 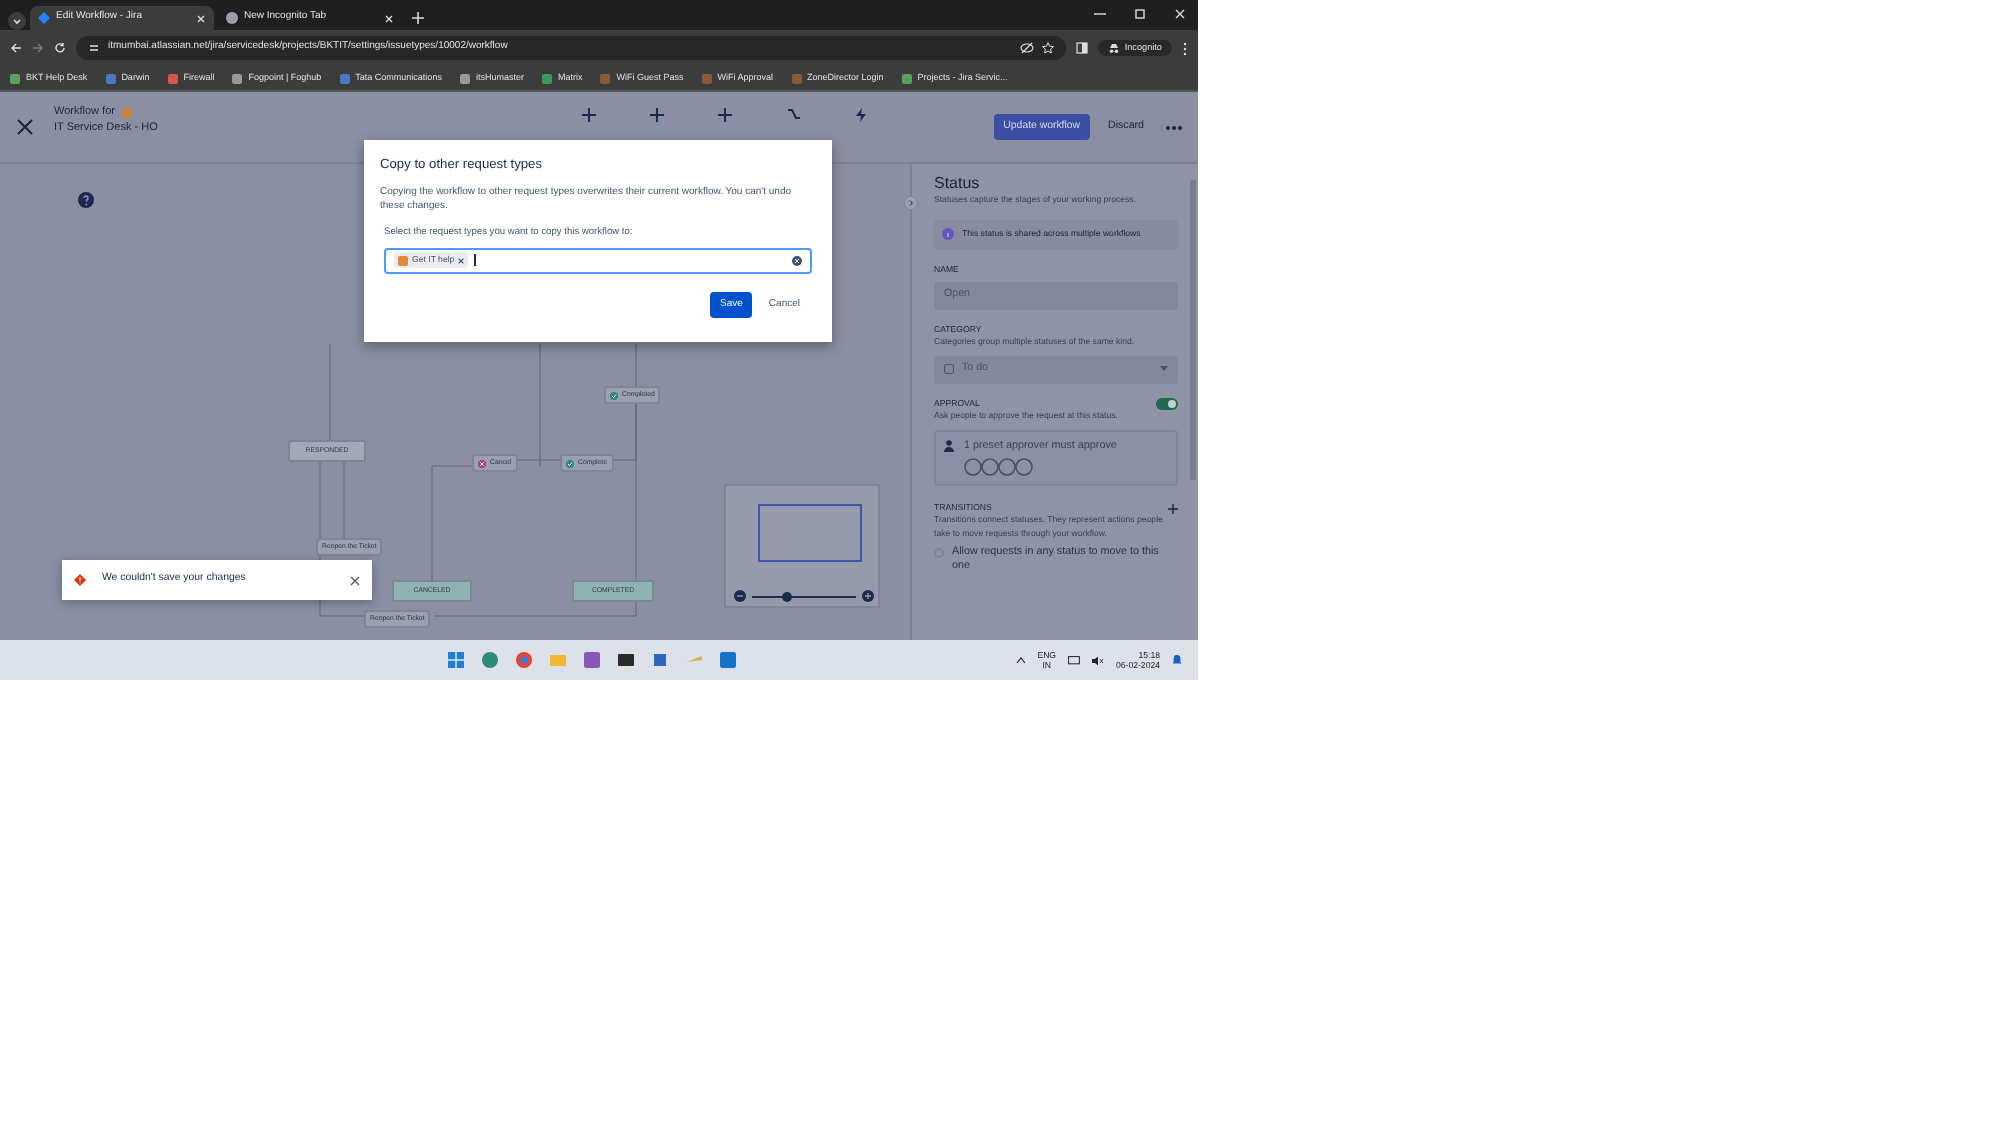 What do you see at coordinates (482, 463) in the screenshot?
I see `cancel-icon` at bounding box center [482, 463].